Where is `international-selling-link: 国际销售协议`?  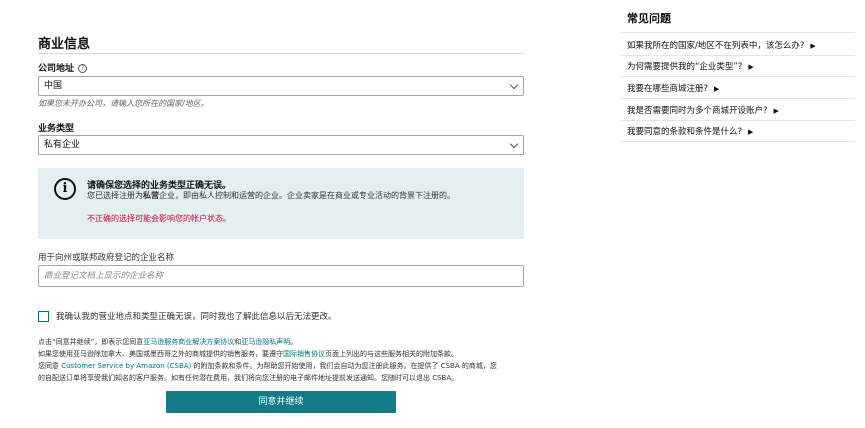
international-selling-link: 国际销售协议 is located at coordinates (304, 354).